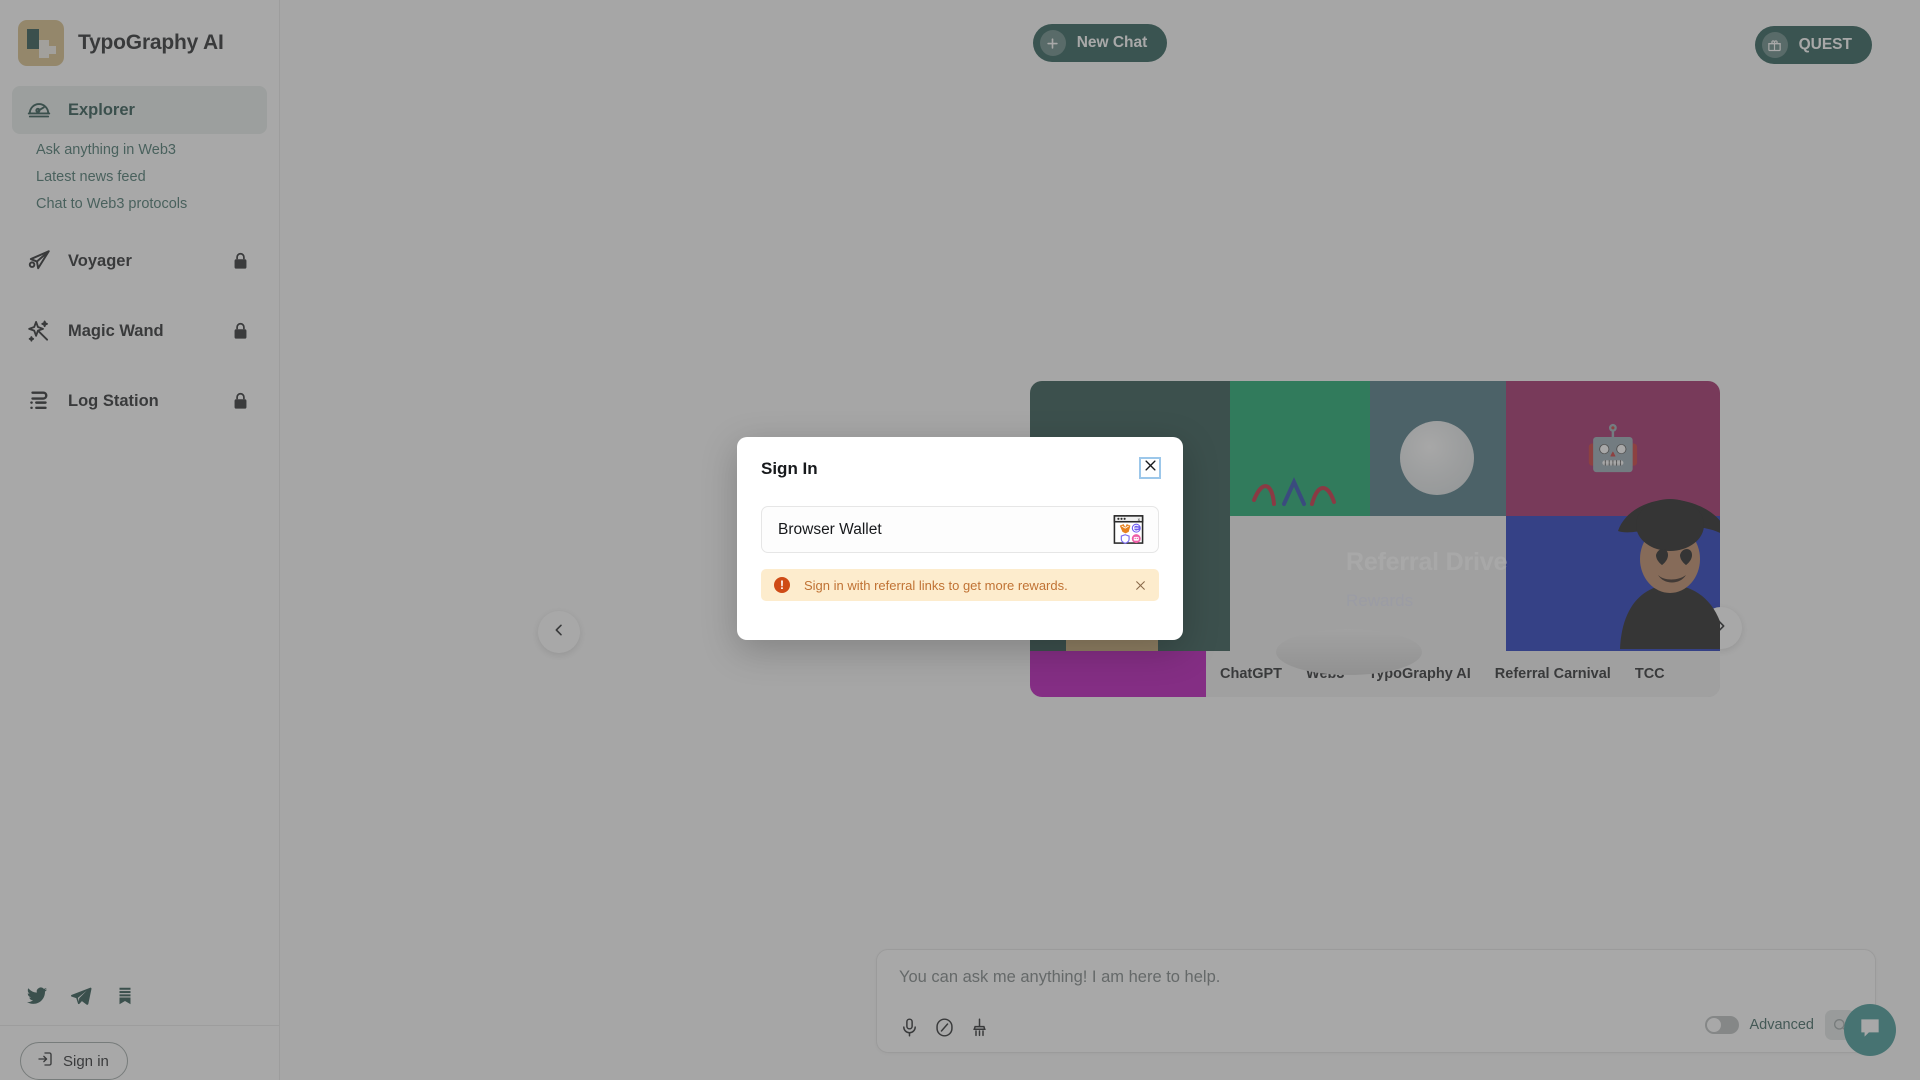 The image size is (1920, 1080). What do you see at coordinates (782, 585) in the screenshot?
I see `exclamation-icon: !` at bounding box center [782, 585].